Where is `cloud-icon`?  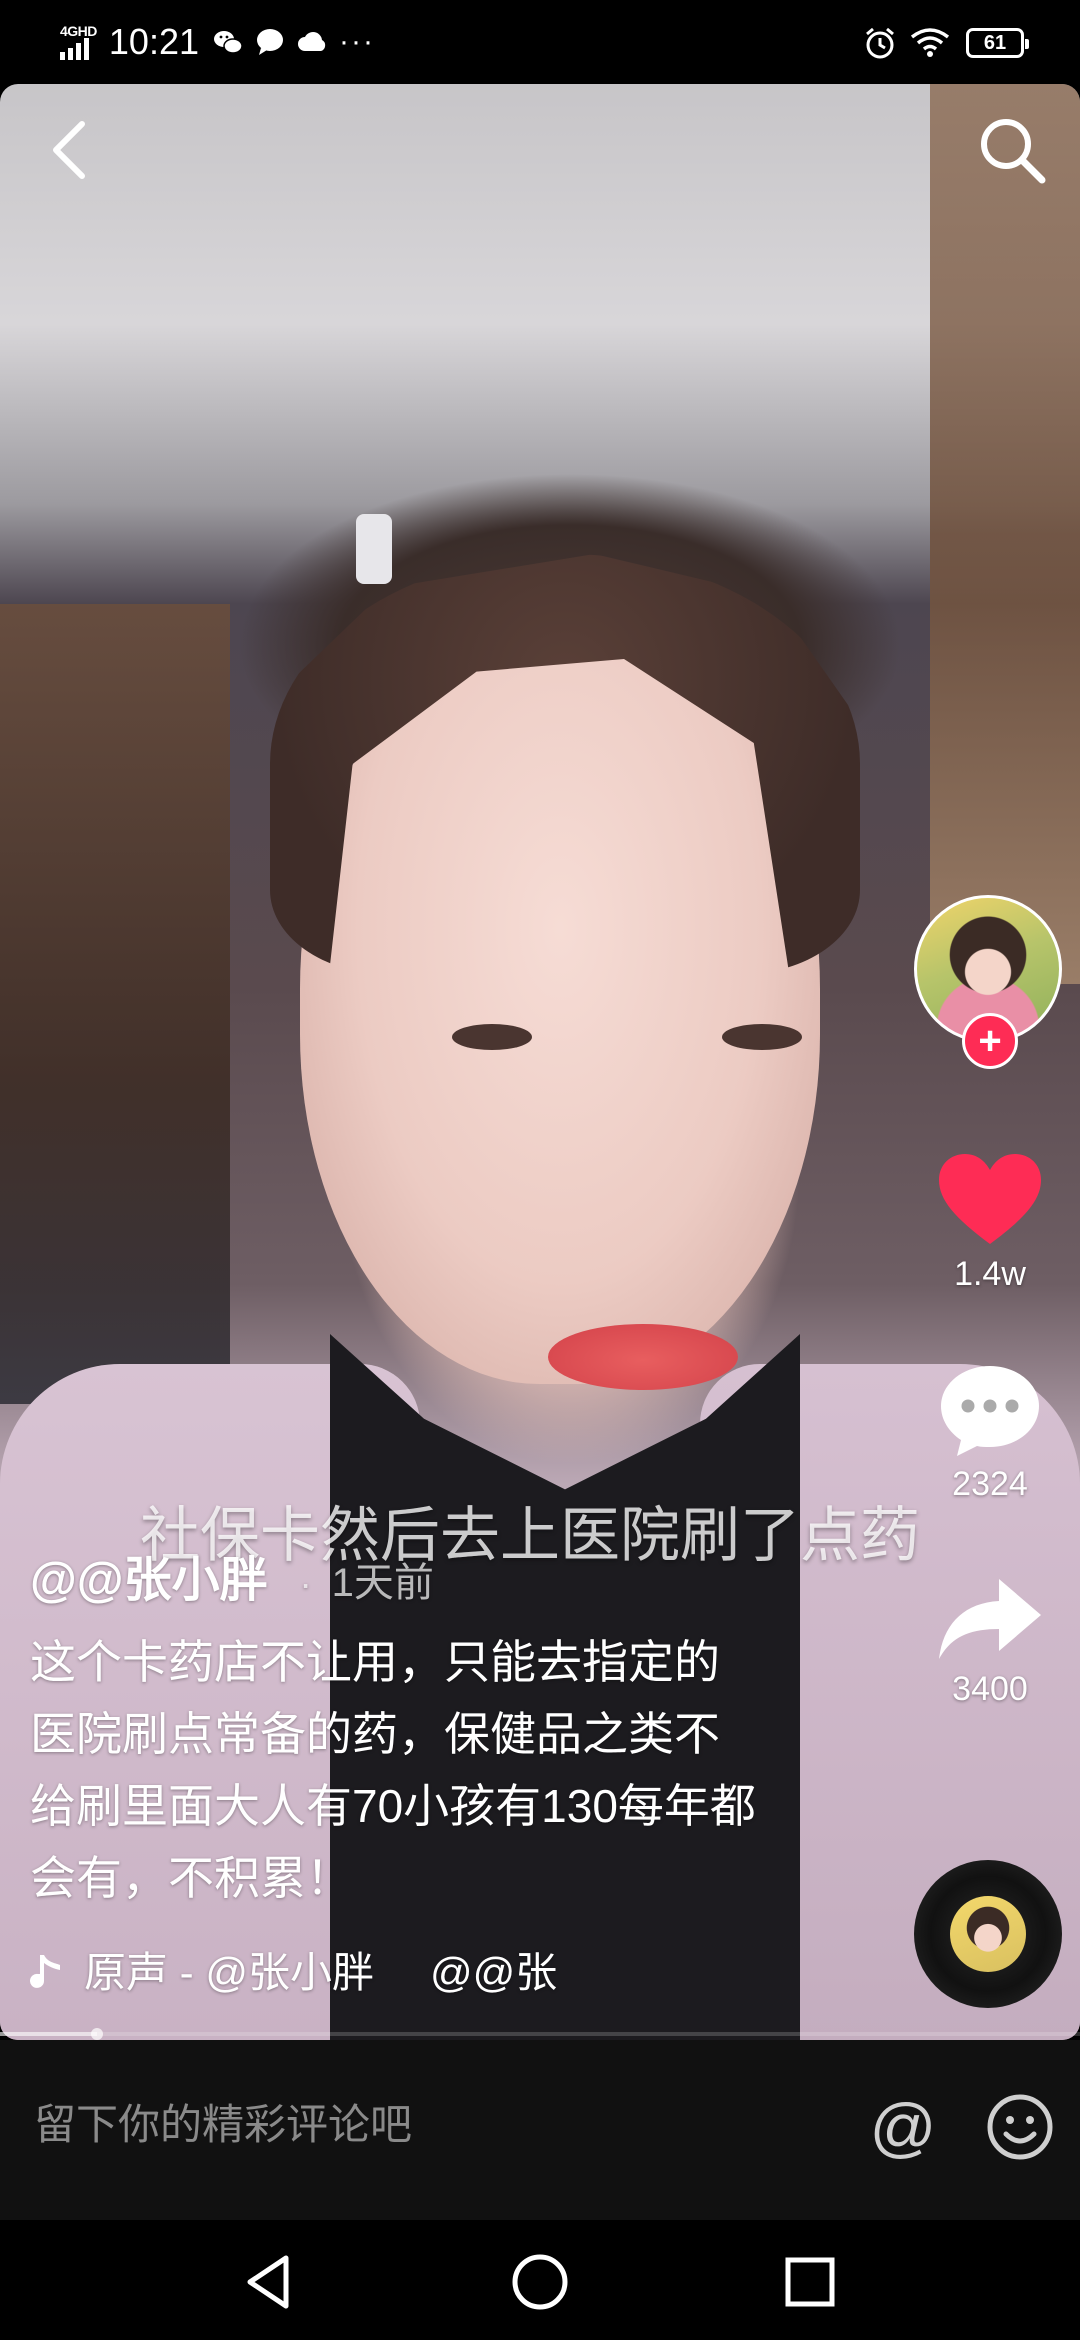
cloud-icon is located at coordinates (312, 41).